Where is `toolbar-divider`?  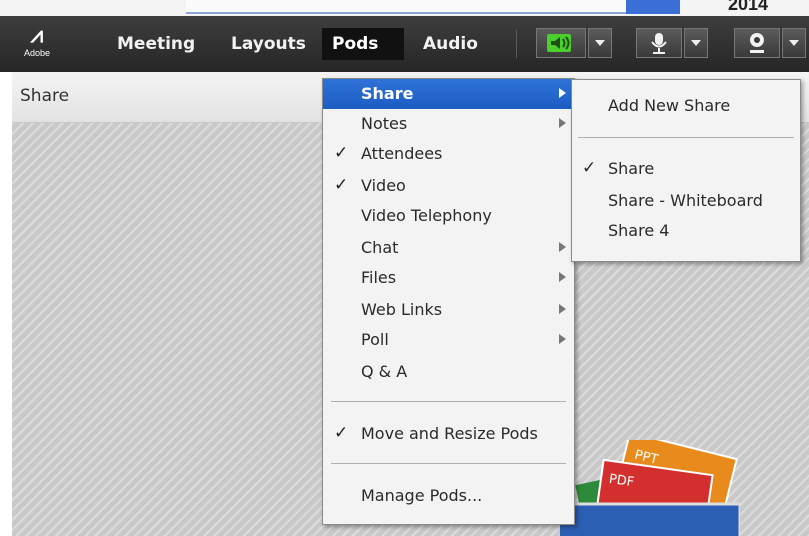
toolbar-divider is located at coordinates (516, 44).